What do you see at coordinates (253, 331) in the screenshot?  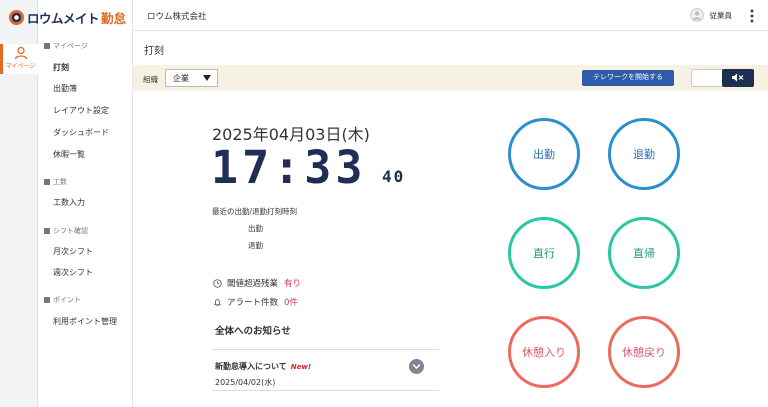 I see `news-heading: 全体へのお知らせ` at bounding box center [253, 331].